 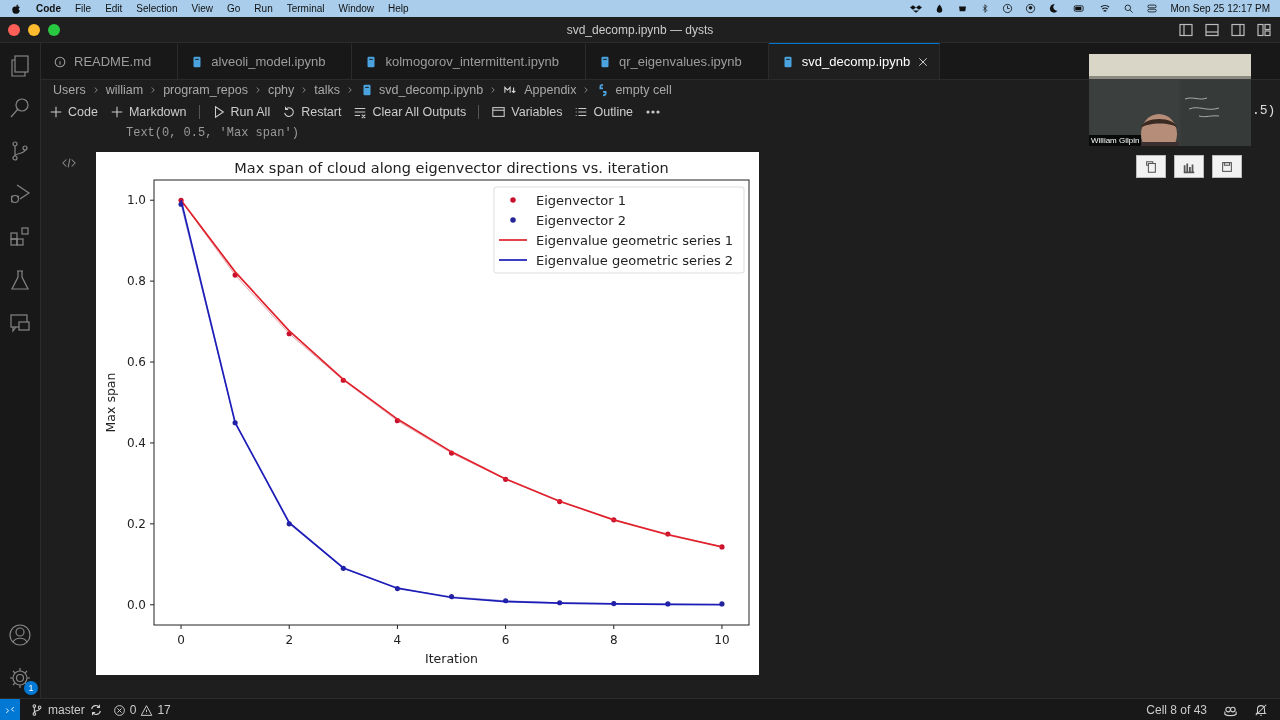 What do you see at coordinates (451, 168) in the screenshot?
I see `chart-title: Max span of cloud along eigenvector directions vs. iteration` at bounding box center [451, 168].